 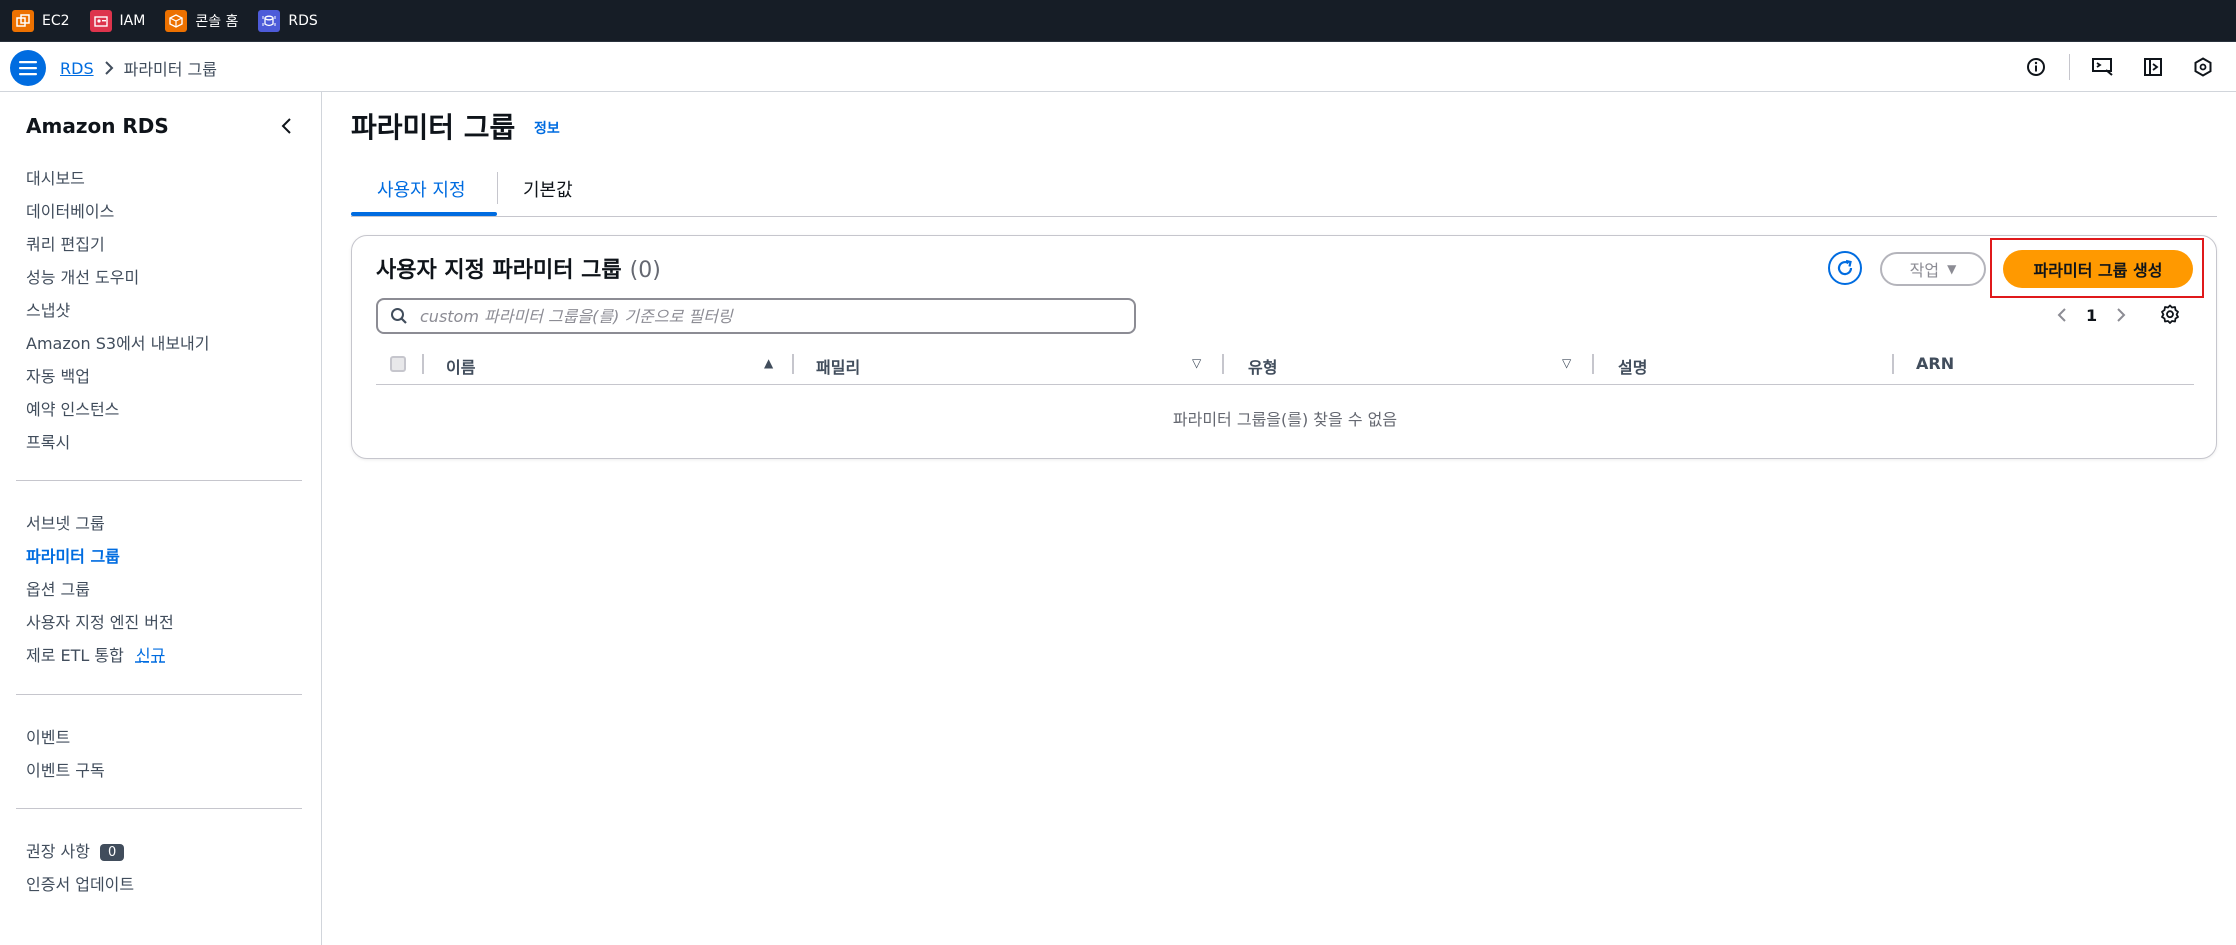 What do you see at coordinates (97, 126) in the screenshot?
I see `sidebar-title: Amazon RDS` at bounding box center [97, 126].